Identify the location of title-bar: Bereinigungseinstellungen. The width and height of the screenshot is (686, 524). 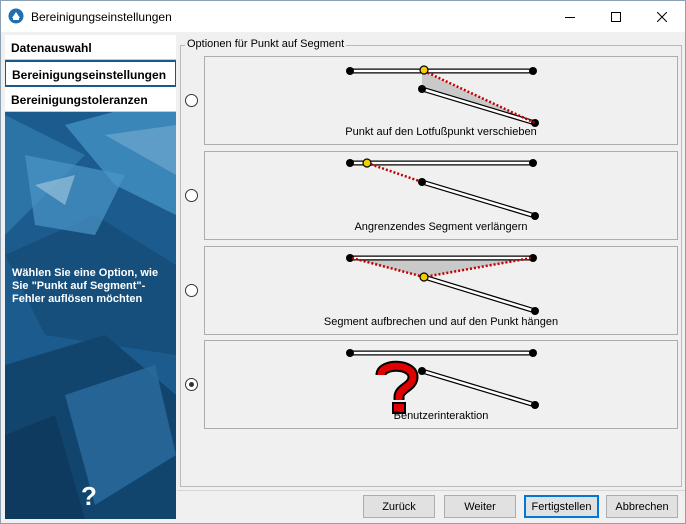
(343, 16).